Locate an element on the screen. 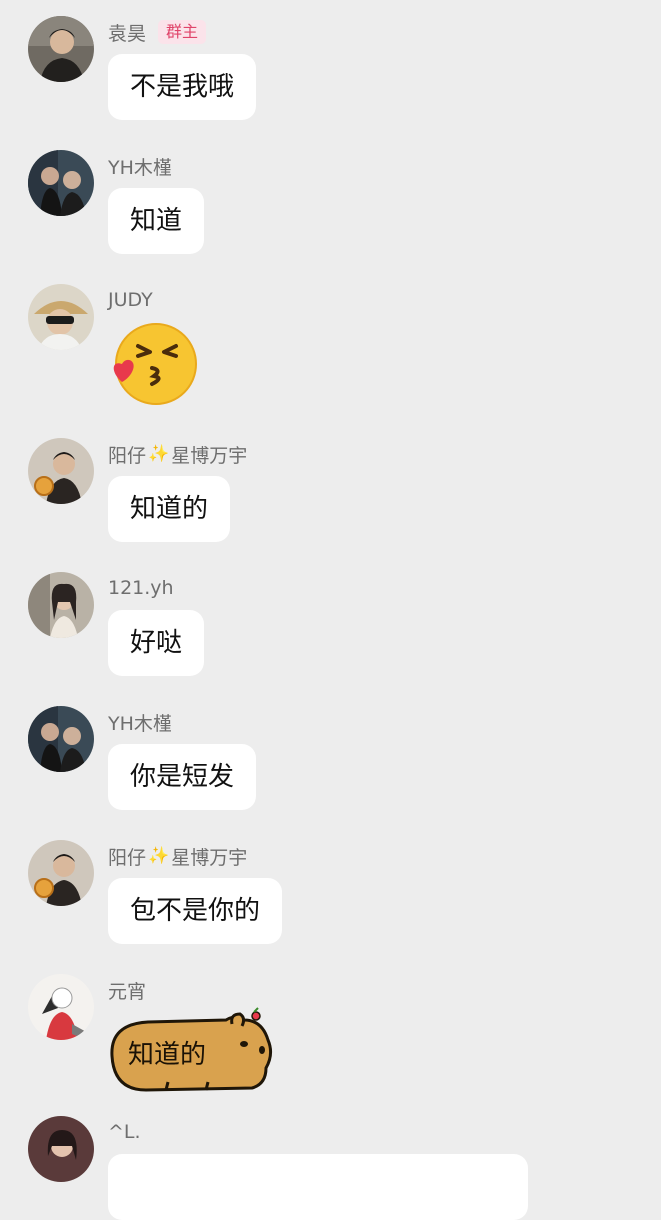 This screenshot has height=1220, width=661. capybara-sticker: 知道的 is located at coordinates (191, 1052).